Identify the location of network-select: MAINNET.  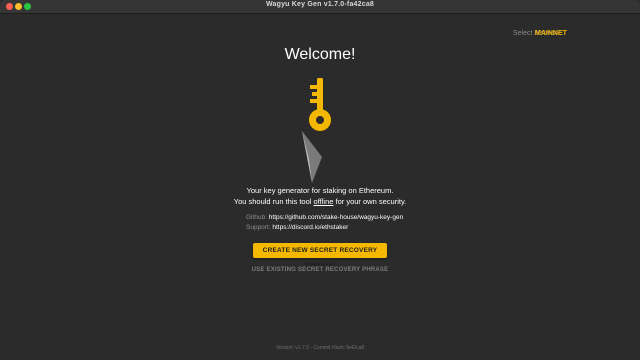
(551, 33).